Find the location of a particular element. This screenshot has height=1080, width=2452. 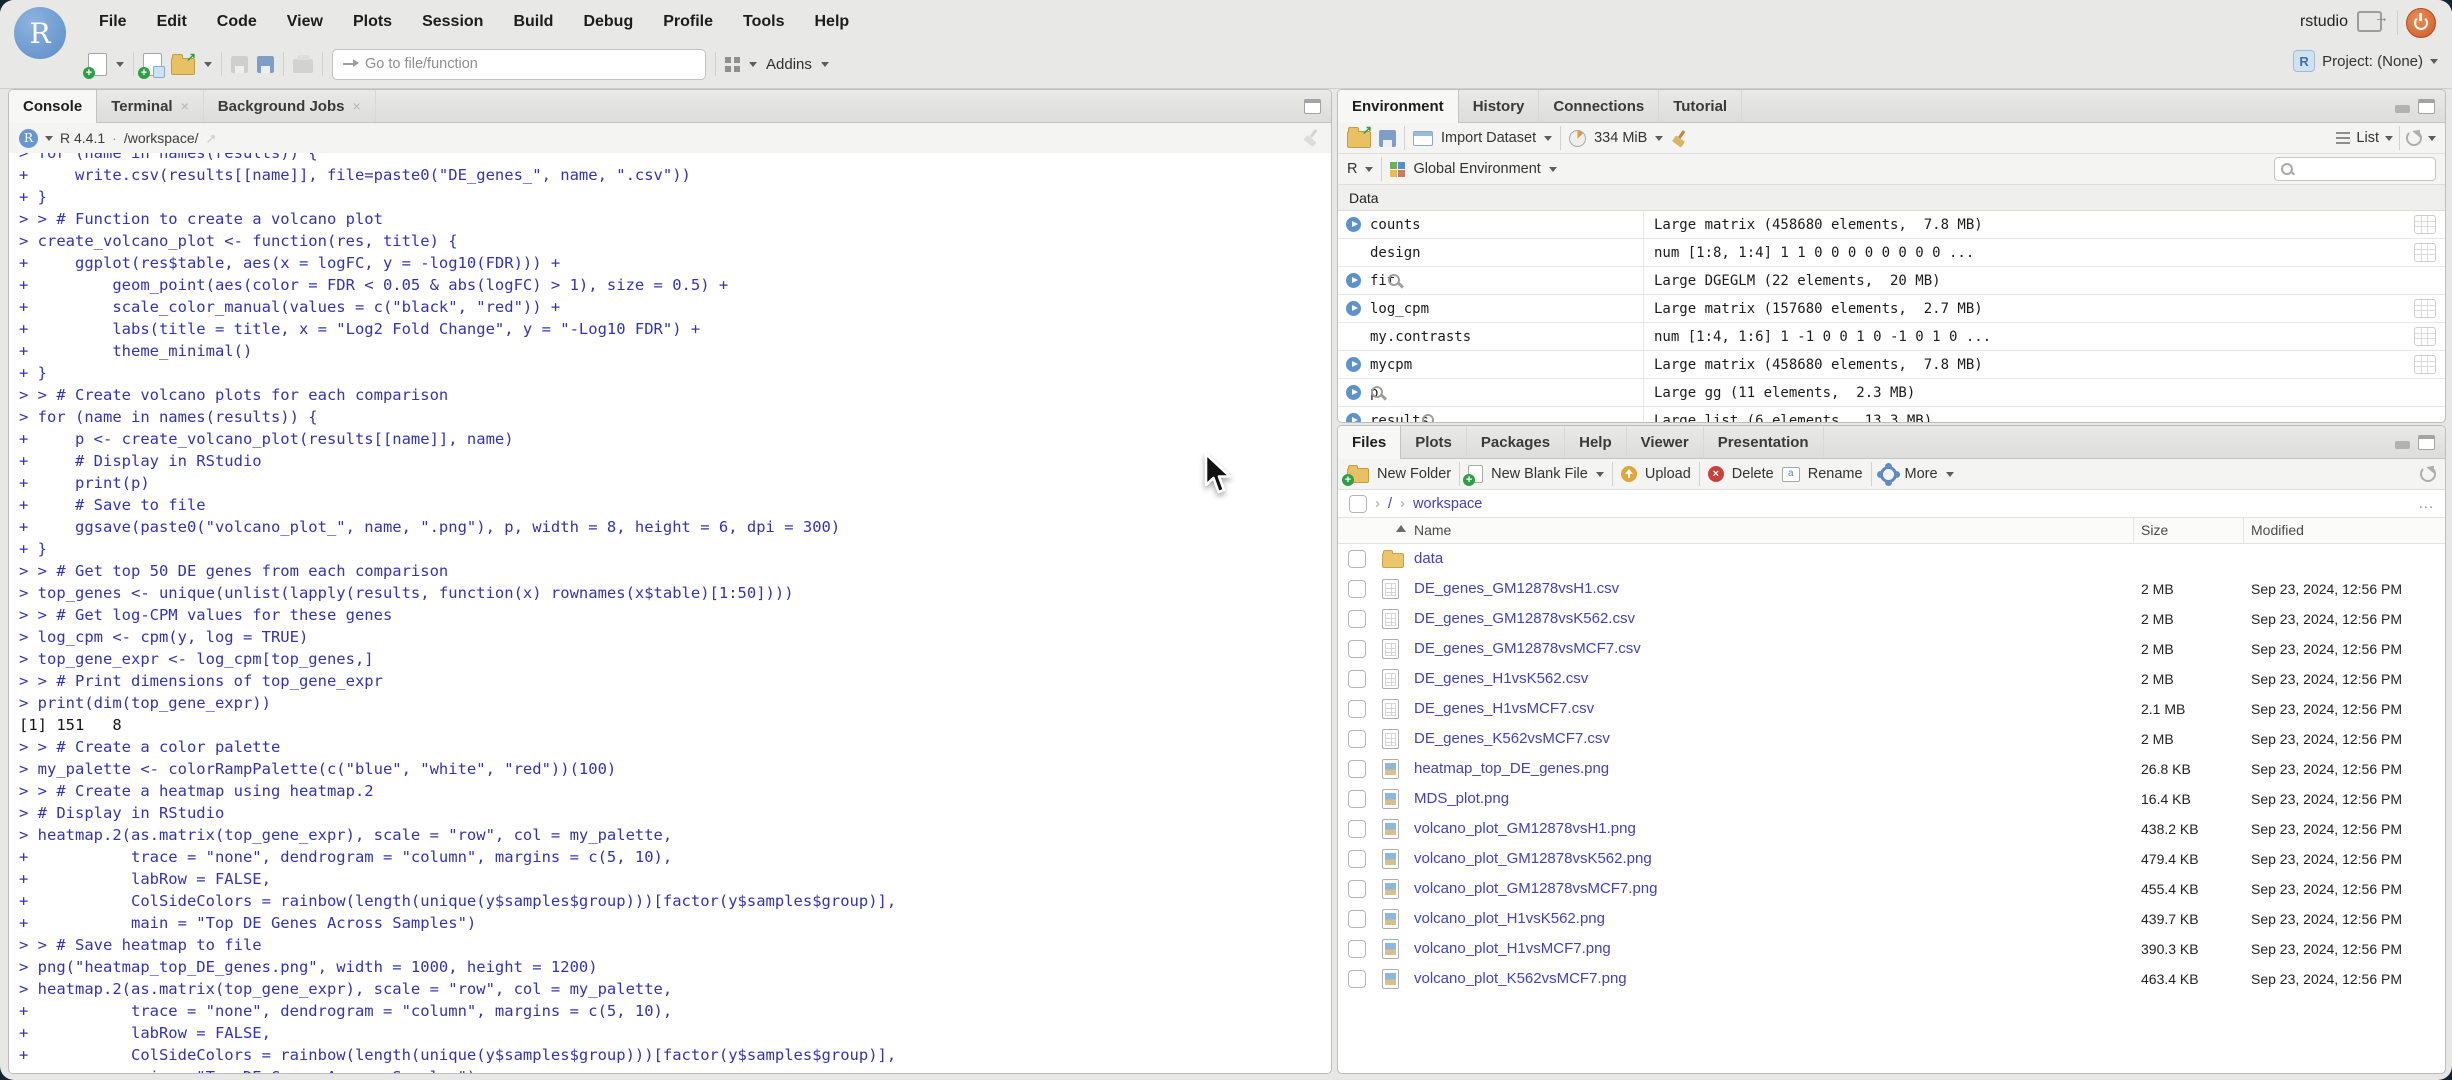

minimize-pane-icon is located at coordinates (2402, 109).